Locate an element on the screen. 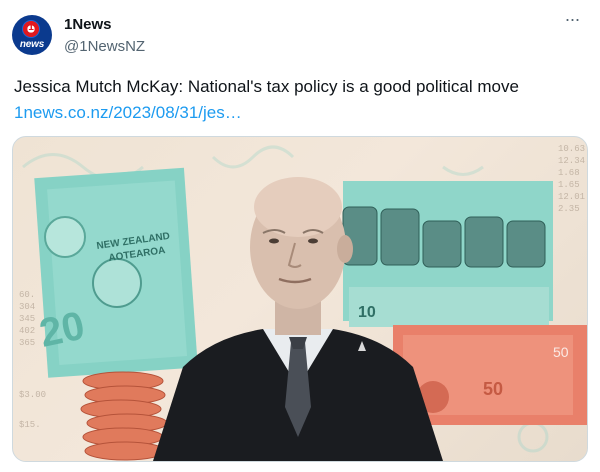 This screenshot has height=472, width=600. more-horizontal-icon: ··· is located at coordinates (572, 19).